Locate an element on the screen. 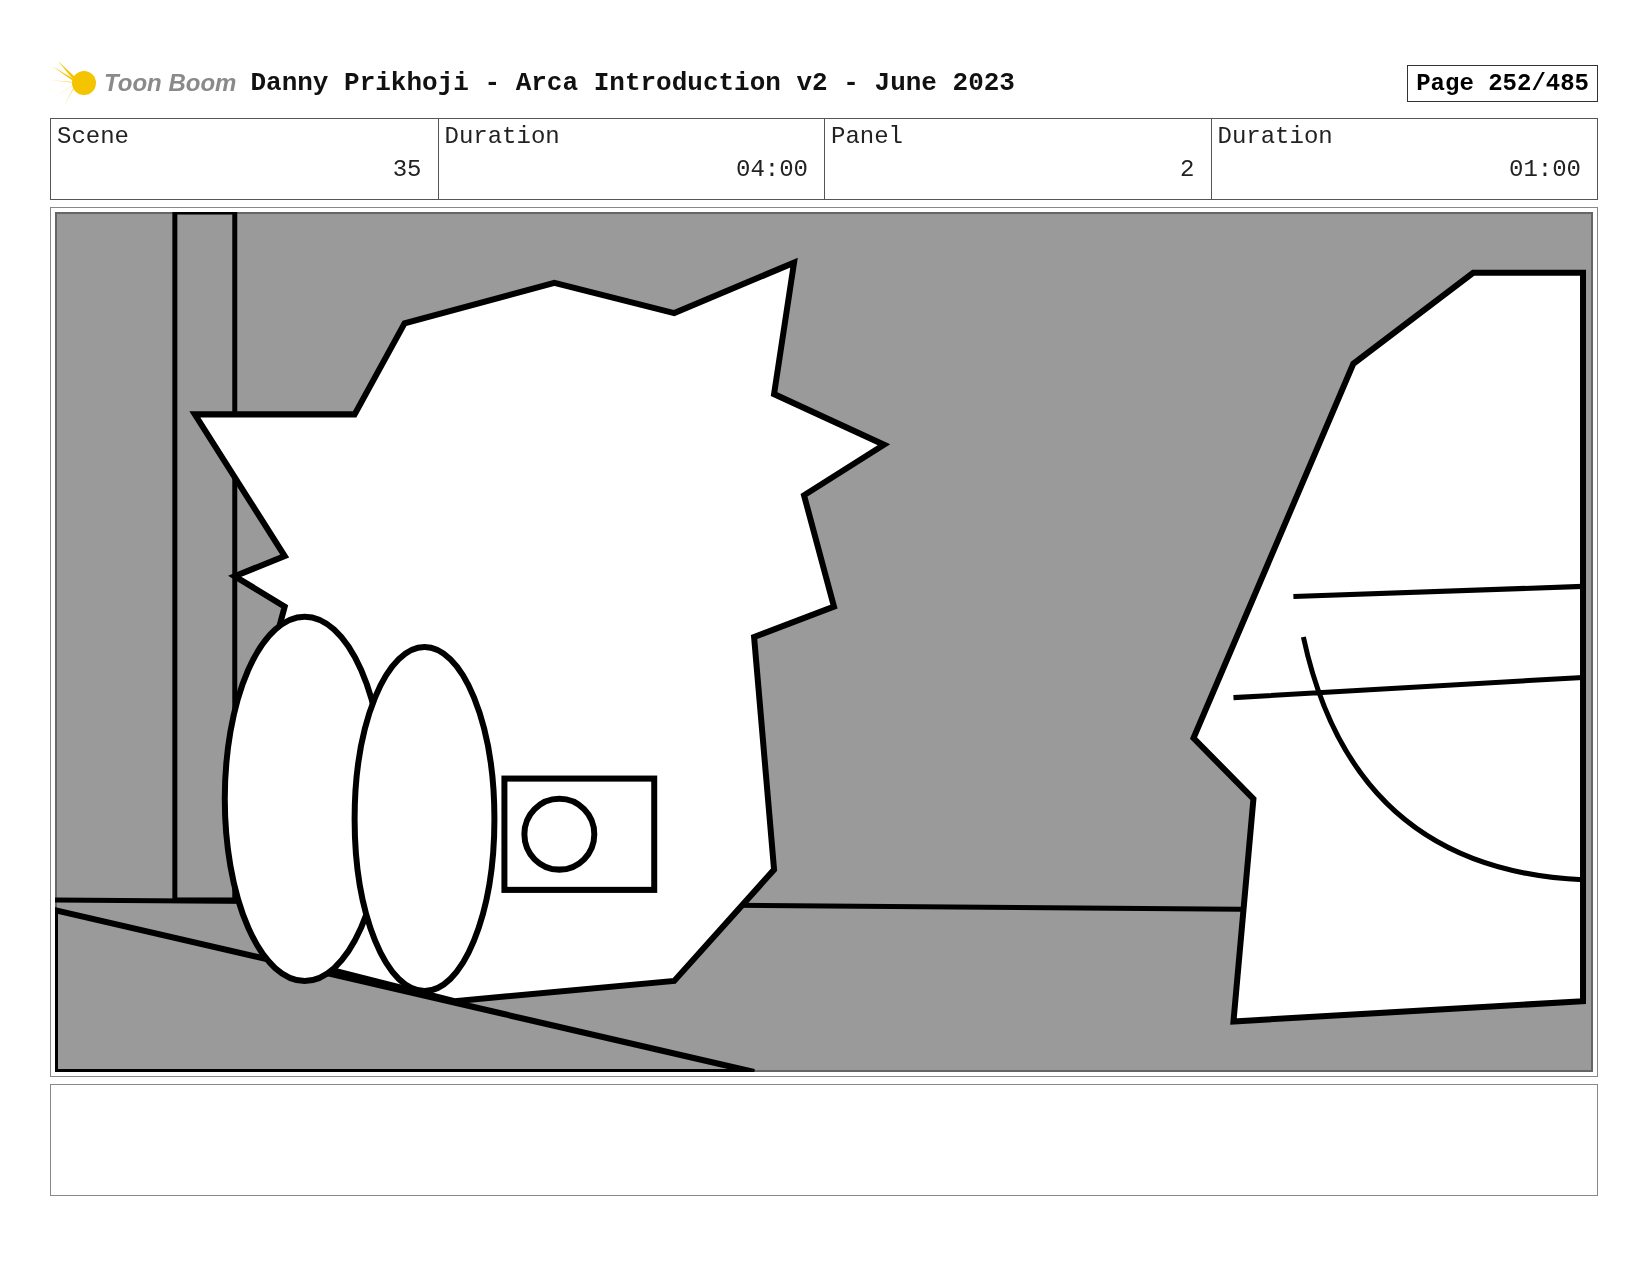 This screenshot has height=1275, width=1650. page-number: Page 252/485 is located at coordinates (1502, 83).